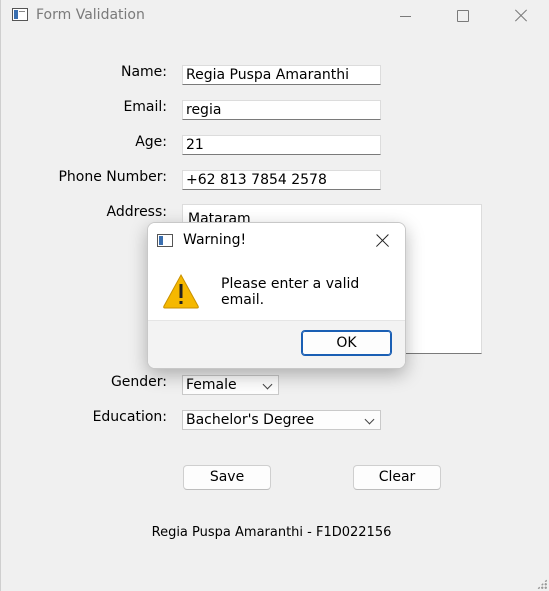  I want to click on education-label: Education:, so click(129, 417).